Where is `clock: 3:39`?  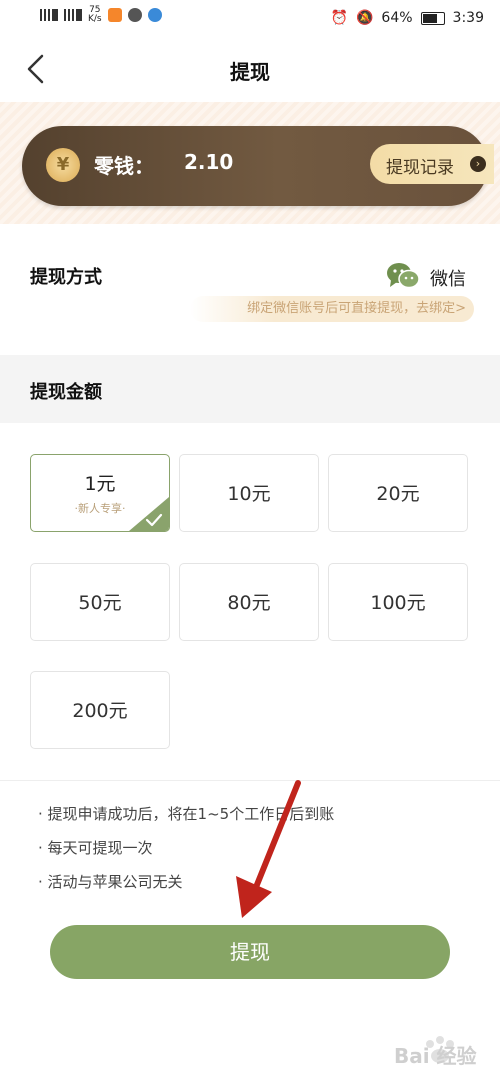
clock: 3:39 is located at coordinates (468, 18).